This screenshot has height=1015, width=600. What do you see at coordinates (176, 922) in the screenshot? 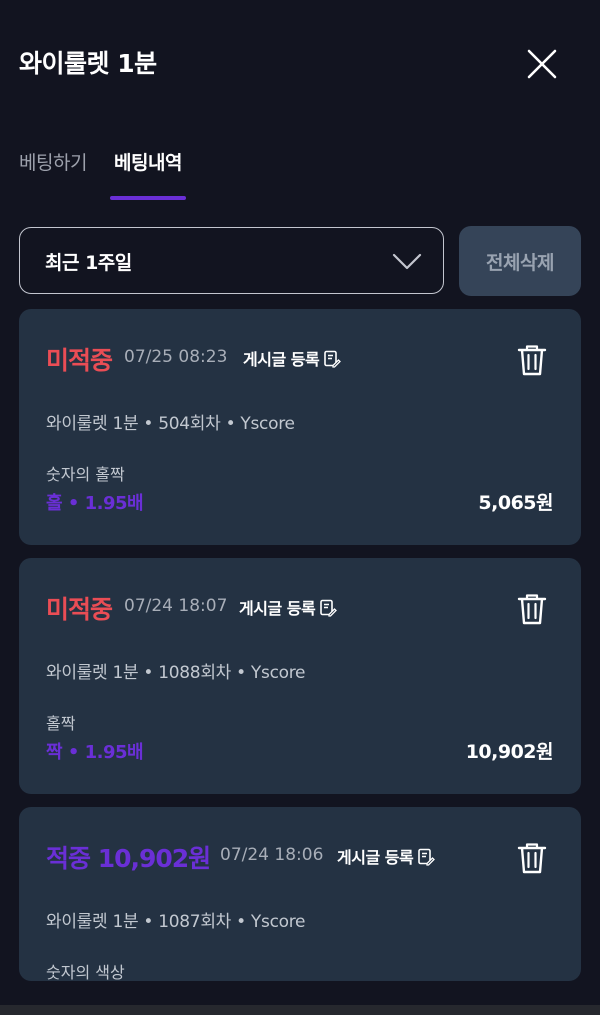
I see `game-info: 와이룰렛 1분 • 1087회차 • Yscore` at bounding box center [176, 922].